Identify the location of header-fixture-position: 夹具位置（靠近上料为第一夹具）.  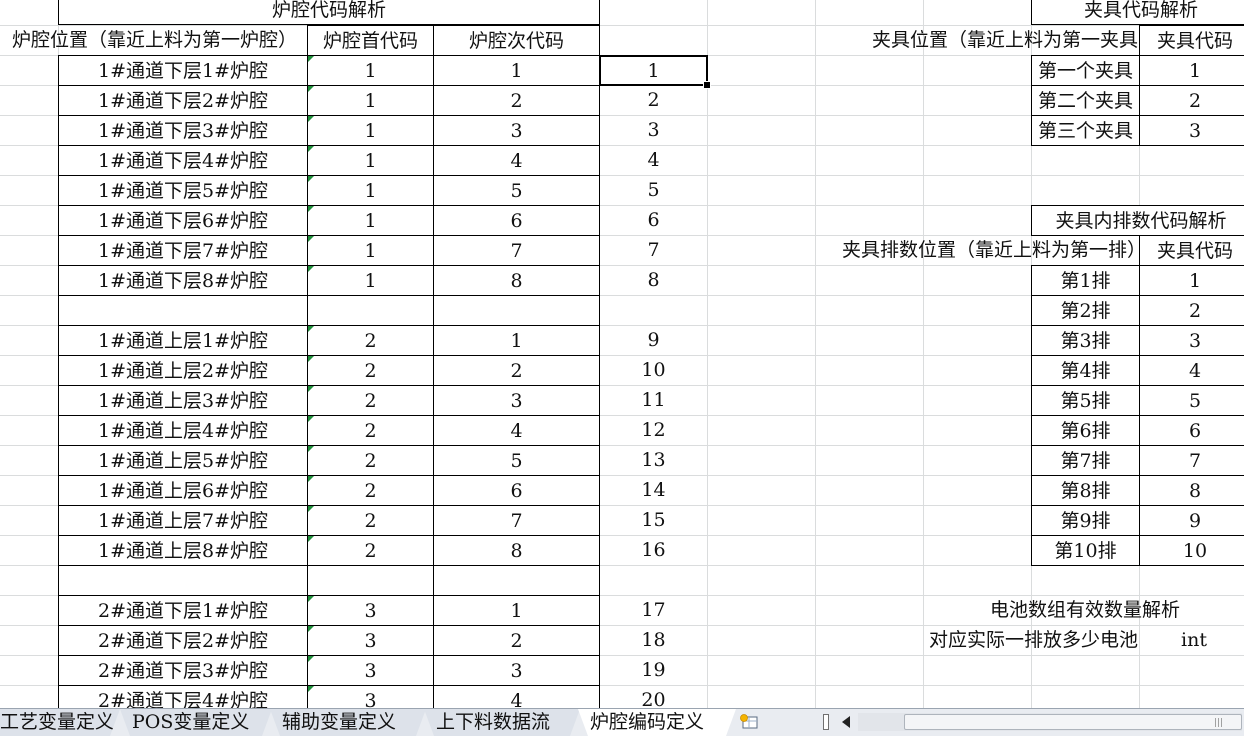
(1005, 40).